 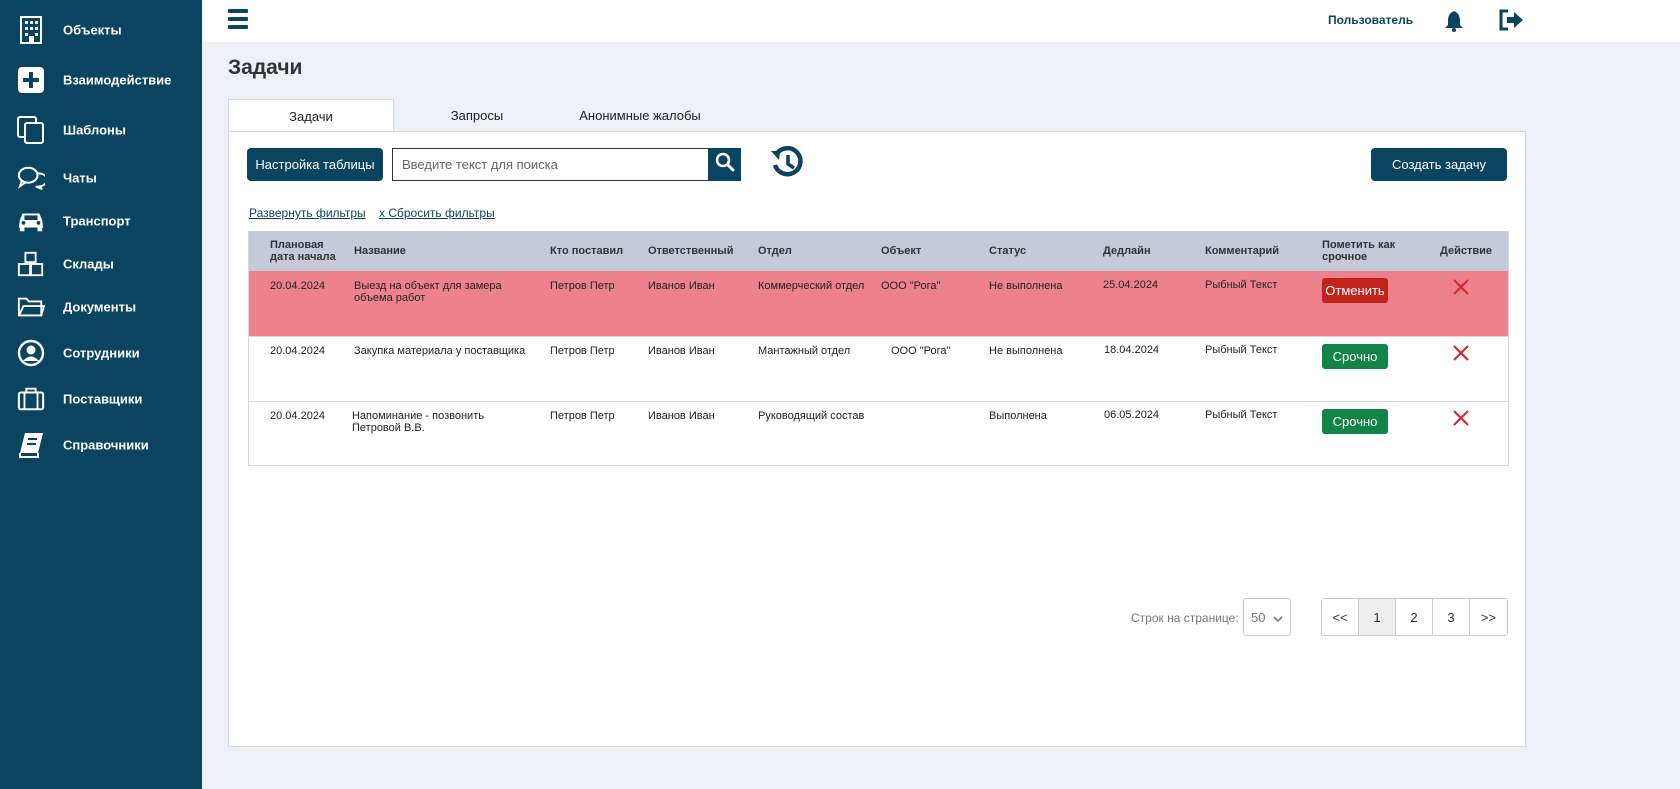 What do you see at coordinates (804, 351) in the screenshot?
I see `cell-department: Мантажный отдел` at bounding box center [804, 351].